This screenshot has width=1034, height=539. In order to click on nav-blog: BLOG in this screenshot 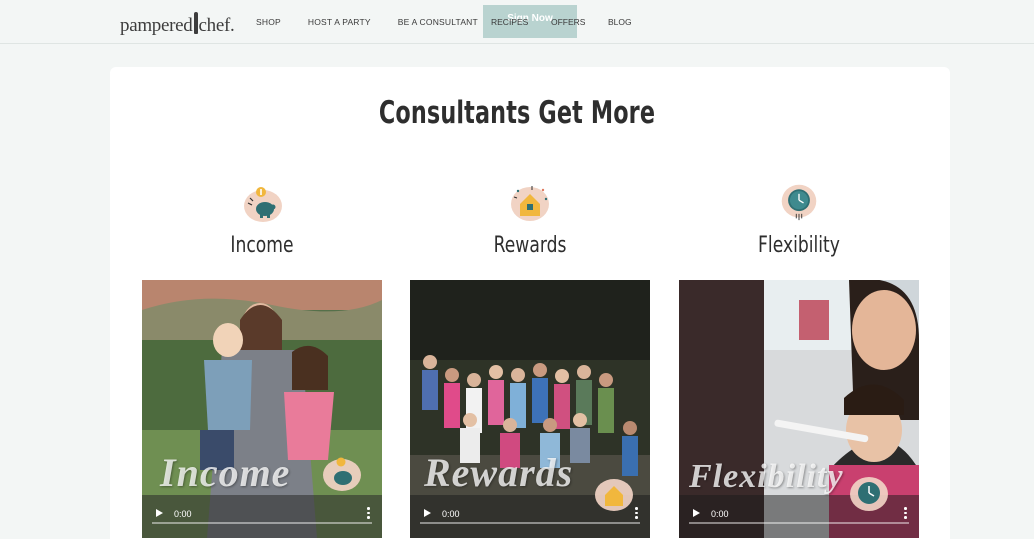, I will do `click(620, 22)`.